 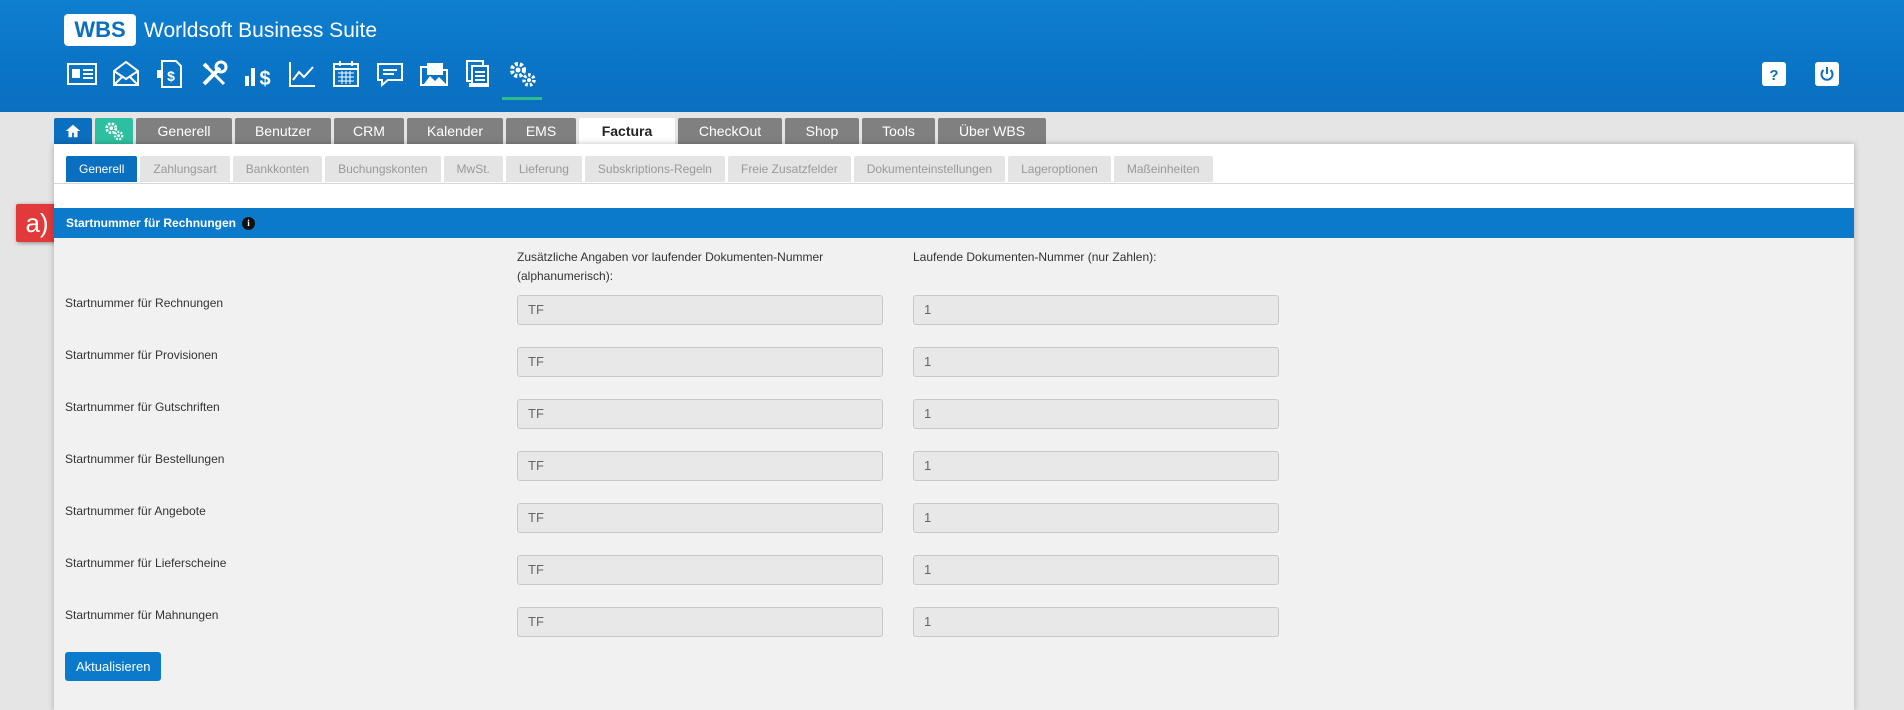 I want to click on row-label-bestellungen: Startnummer für Bestellungen, so click(x=145, y=459).